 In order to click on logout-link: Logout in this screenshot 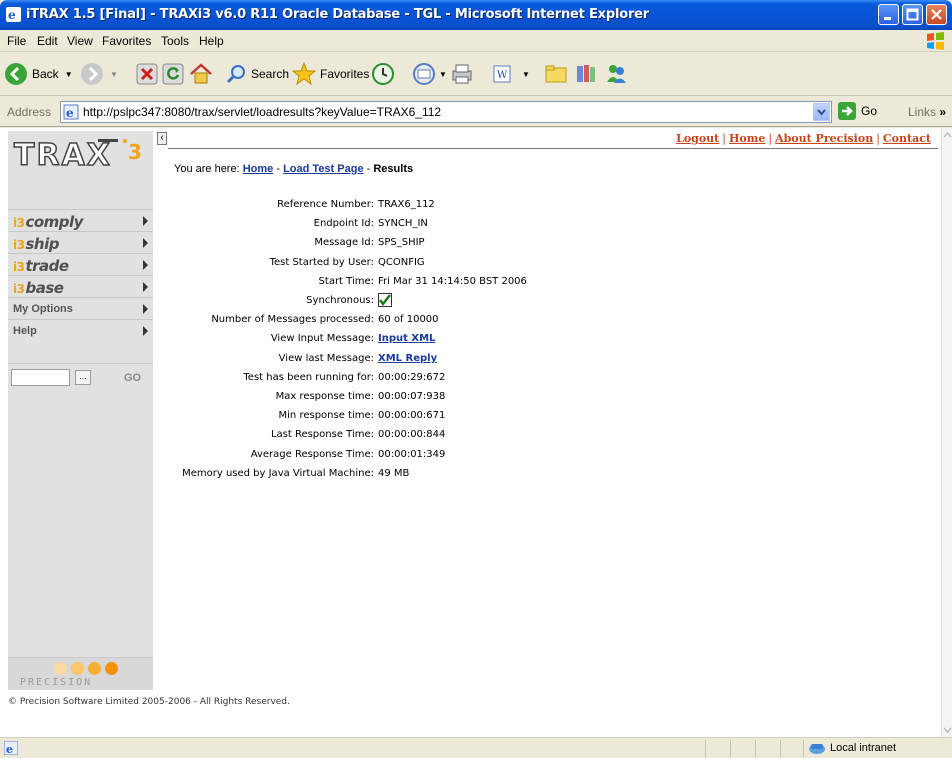, I will do `click(697, 138)`.